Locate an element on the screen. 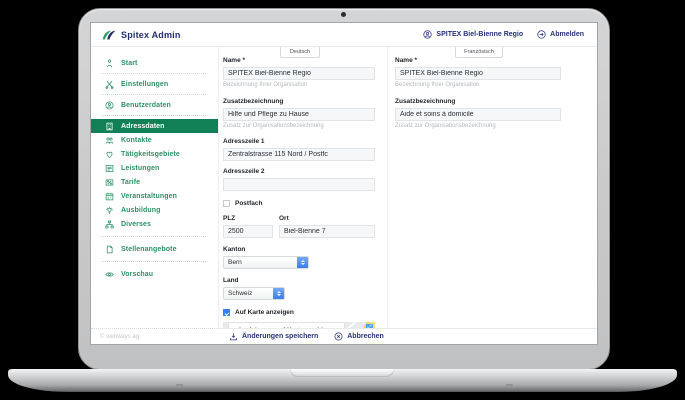 The height and width of the screenshot is (400, 685). document-icon is located at coordinates (109, 249).